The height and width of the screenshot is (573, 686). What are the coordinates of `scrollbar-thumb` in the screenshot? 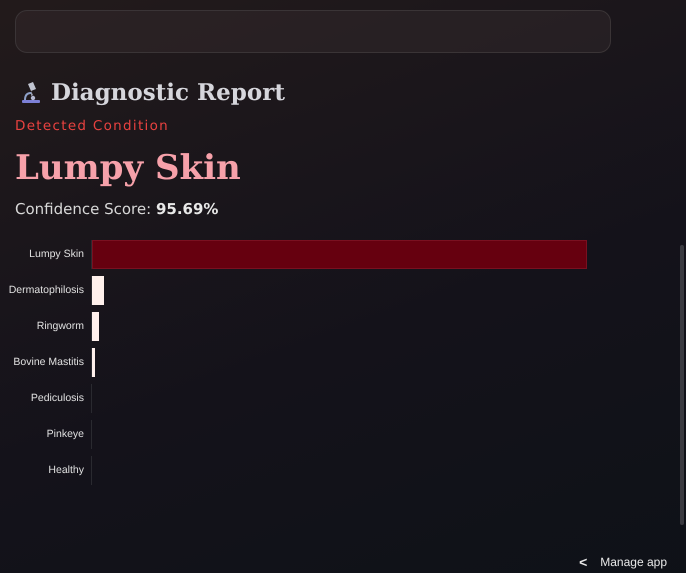 It's located at (682, 385).